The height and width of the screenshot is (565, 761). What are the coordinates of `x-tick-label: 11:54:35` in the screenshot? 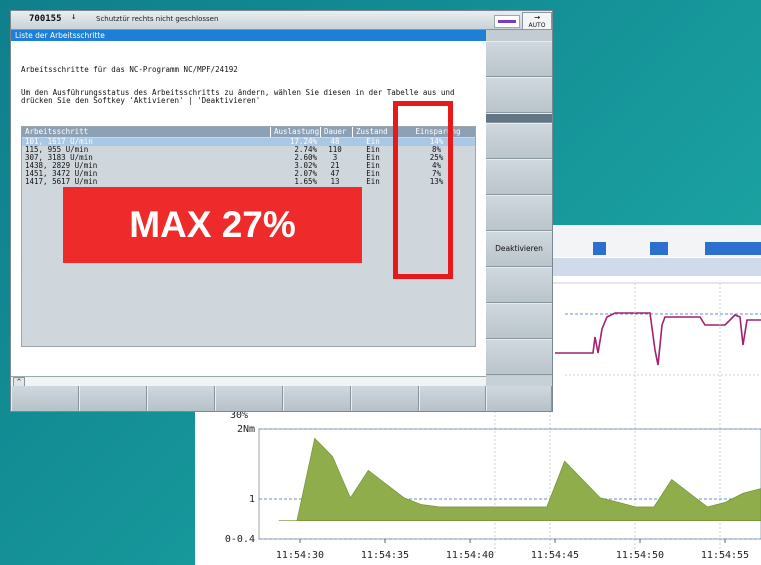 It's located at (385, 555).